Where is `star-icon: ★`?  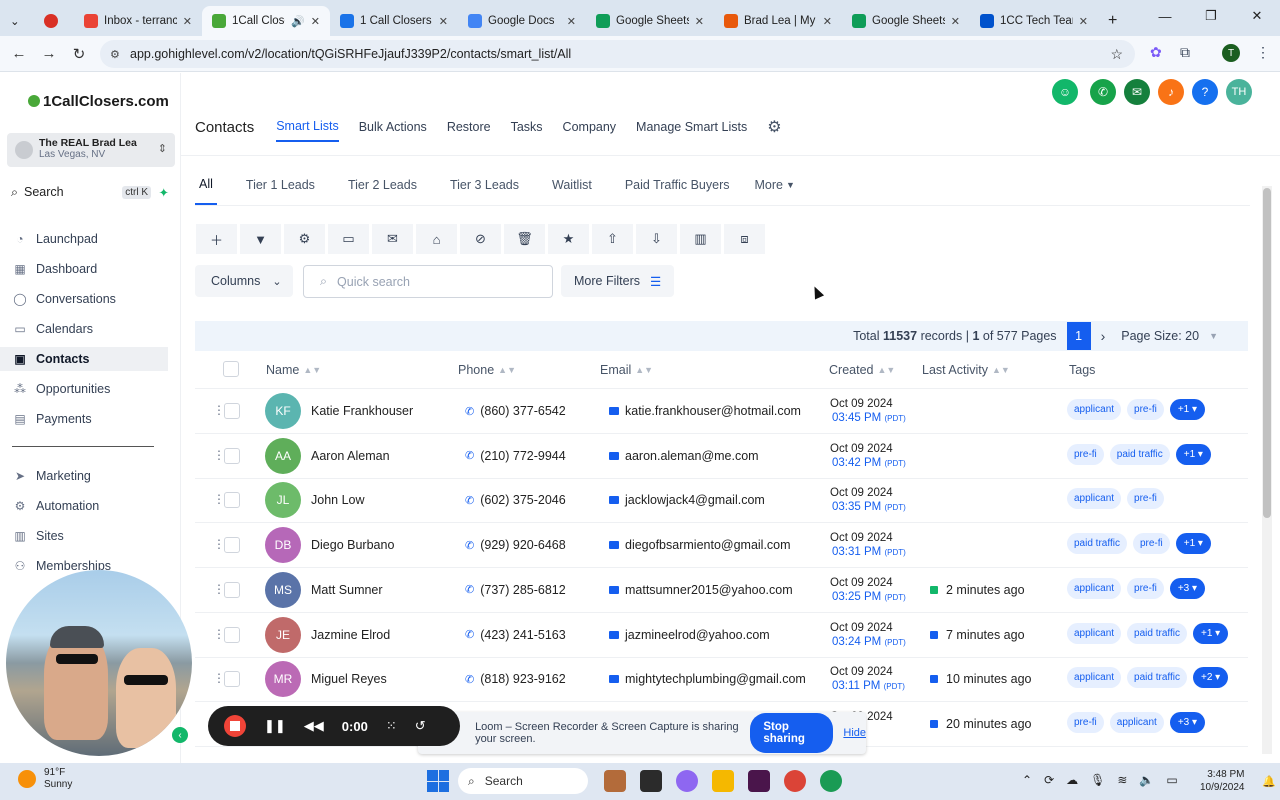
star-icon: ★ is located at coordinates (568, 239).